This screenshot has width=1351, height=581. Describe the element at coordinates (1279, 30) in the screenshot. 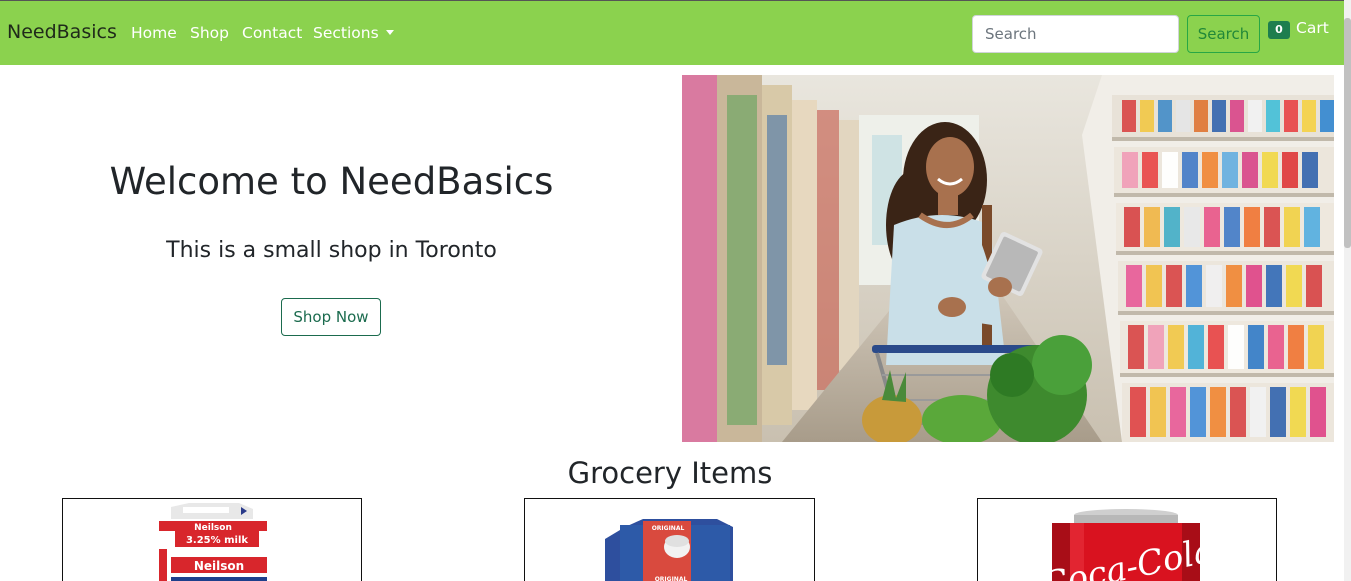

I see `cart-count-badge: 0` at that location.